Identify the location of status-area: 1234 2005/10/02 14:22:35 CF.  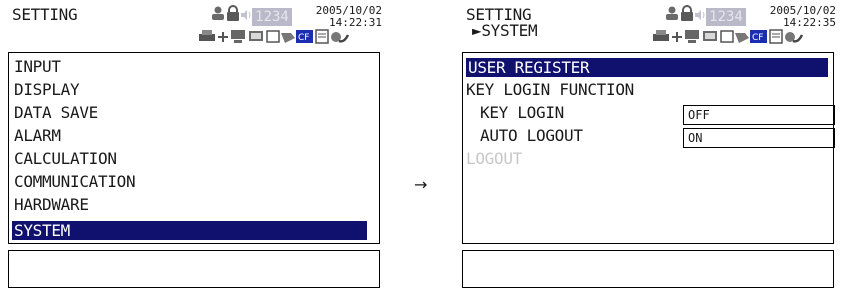
(745, 25).